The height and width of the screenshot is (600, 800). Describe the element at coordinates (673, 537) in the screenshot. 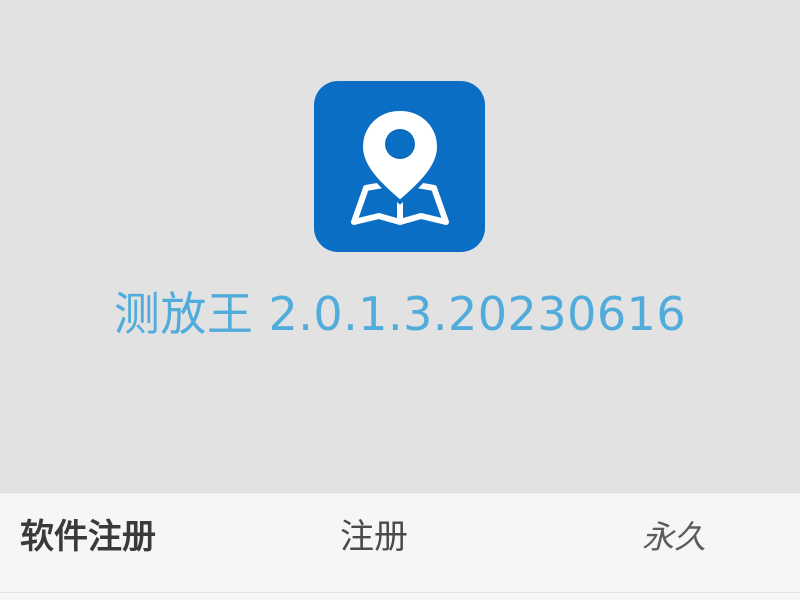

I see `license-status-value: 永久` at that location.